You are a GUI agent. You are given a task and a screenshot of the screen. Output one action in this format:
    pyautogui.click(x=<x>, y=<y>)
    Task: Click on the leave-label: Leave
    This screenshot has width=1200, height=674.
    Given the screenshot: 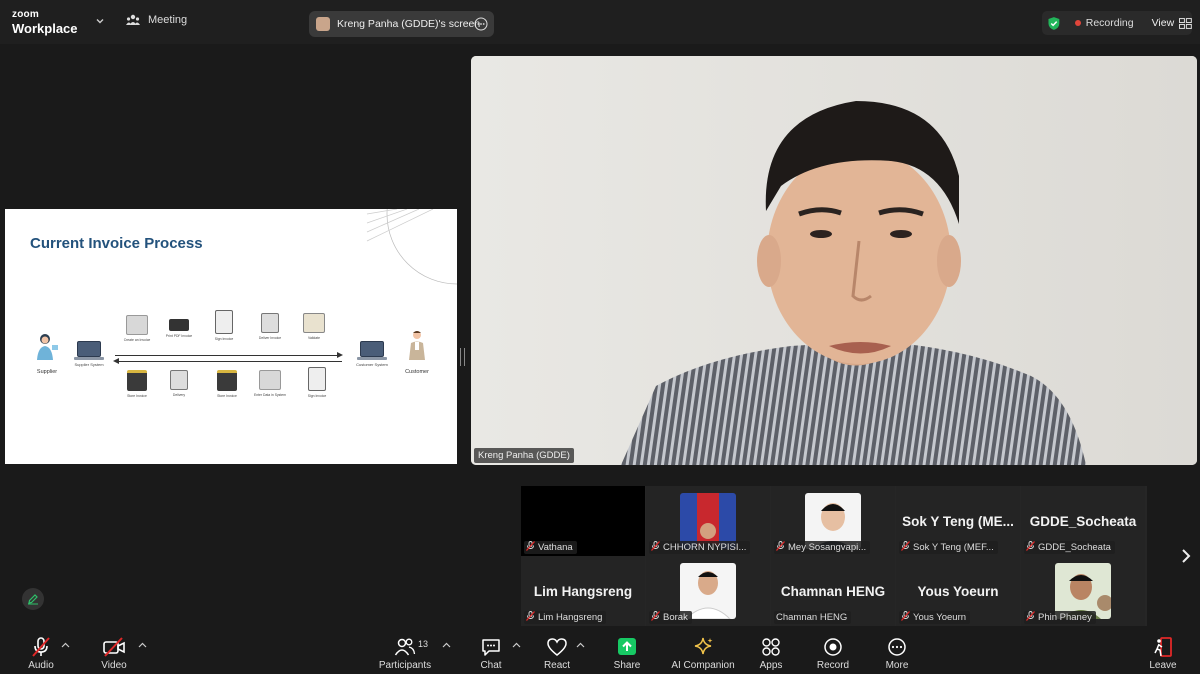 What is the action you would take?
    pyautogui.click(x=1163, y=665)
    